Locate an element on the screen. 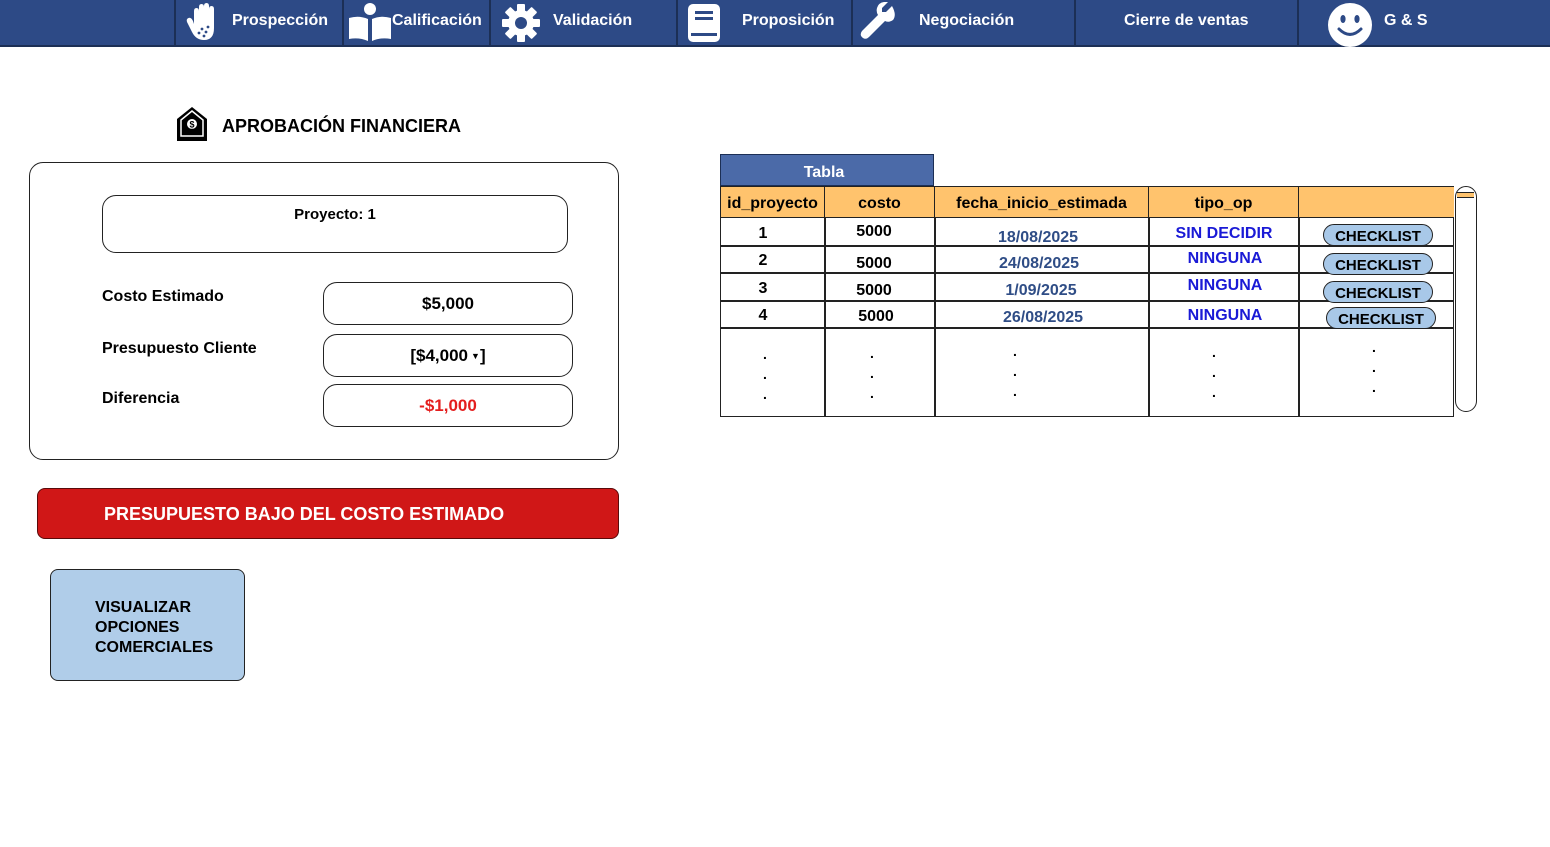 This screenshot has width=1550, height=847. cell-id: 2 is located at coordinates (763, 260).